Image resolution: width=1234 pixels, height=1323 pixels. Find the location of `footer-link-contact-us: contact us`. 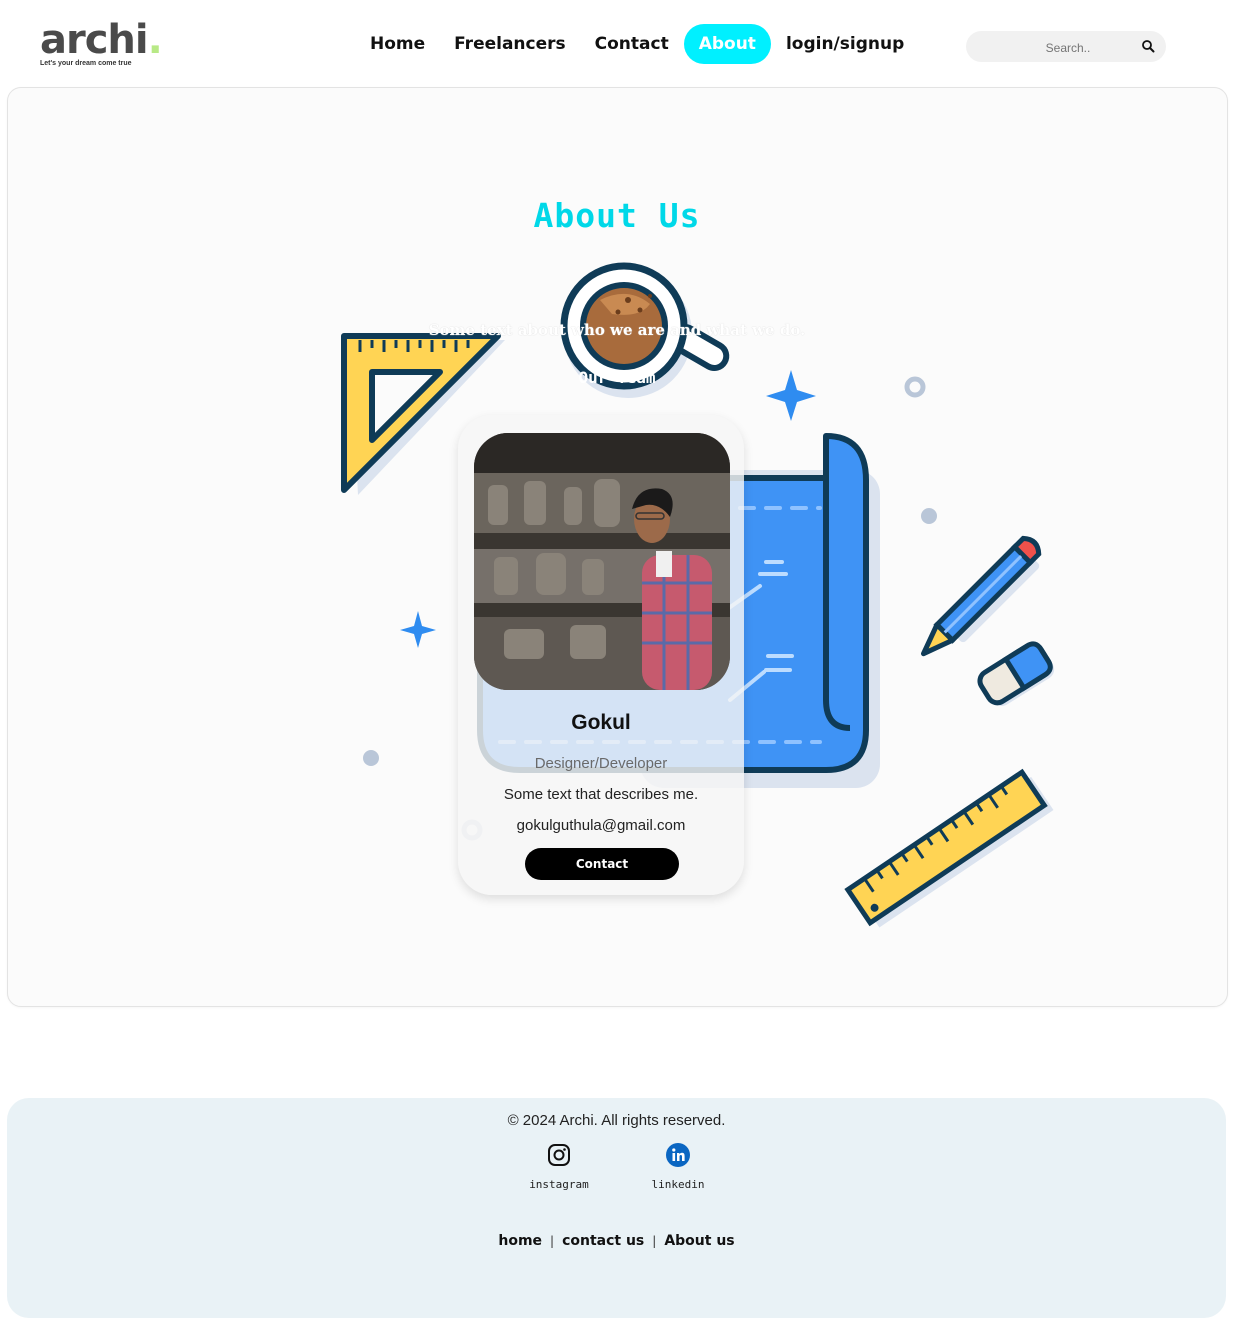

footer-link-contact-us: contact us is located at coordinates (603, 1241).